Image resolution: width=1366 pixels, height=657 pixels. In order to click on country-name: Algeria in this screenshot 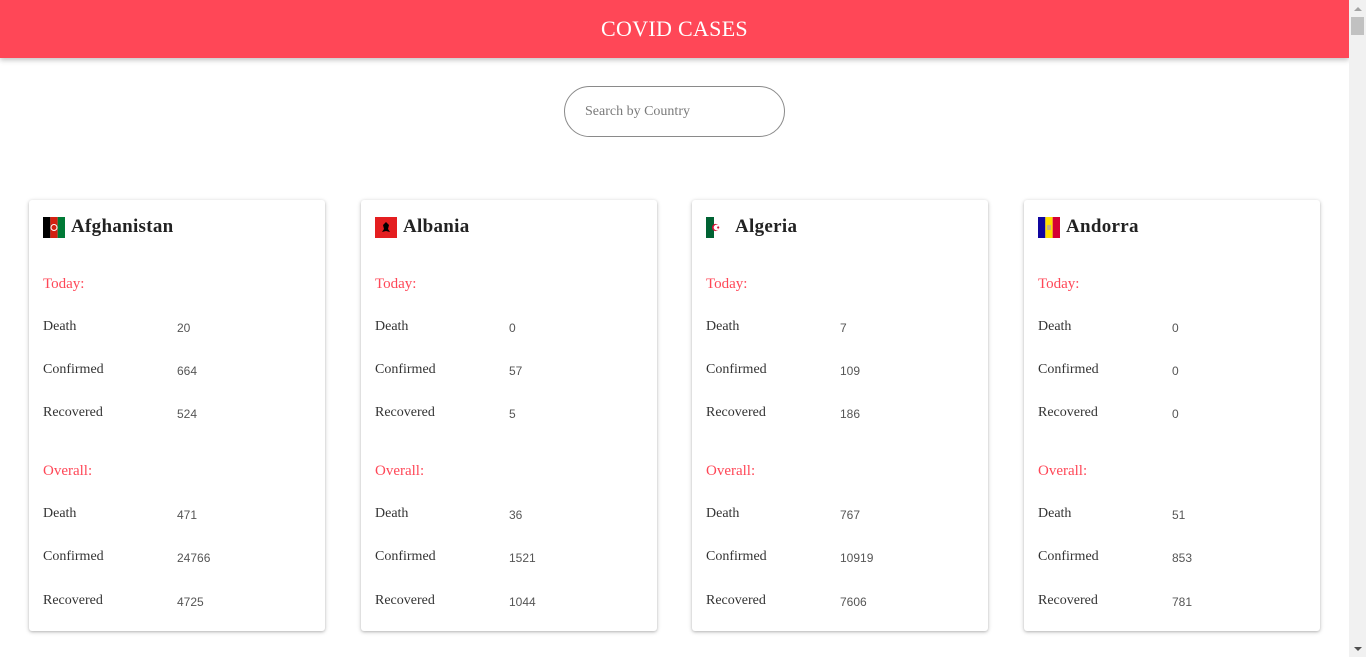, I will do `click(766, 226)`.